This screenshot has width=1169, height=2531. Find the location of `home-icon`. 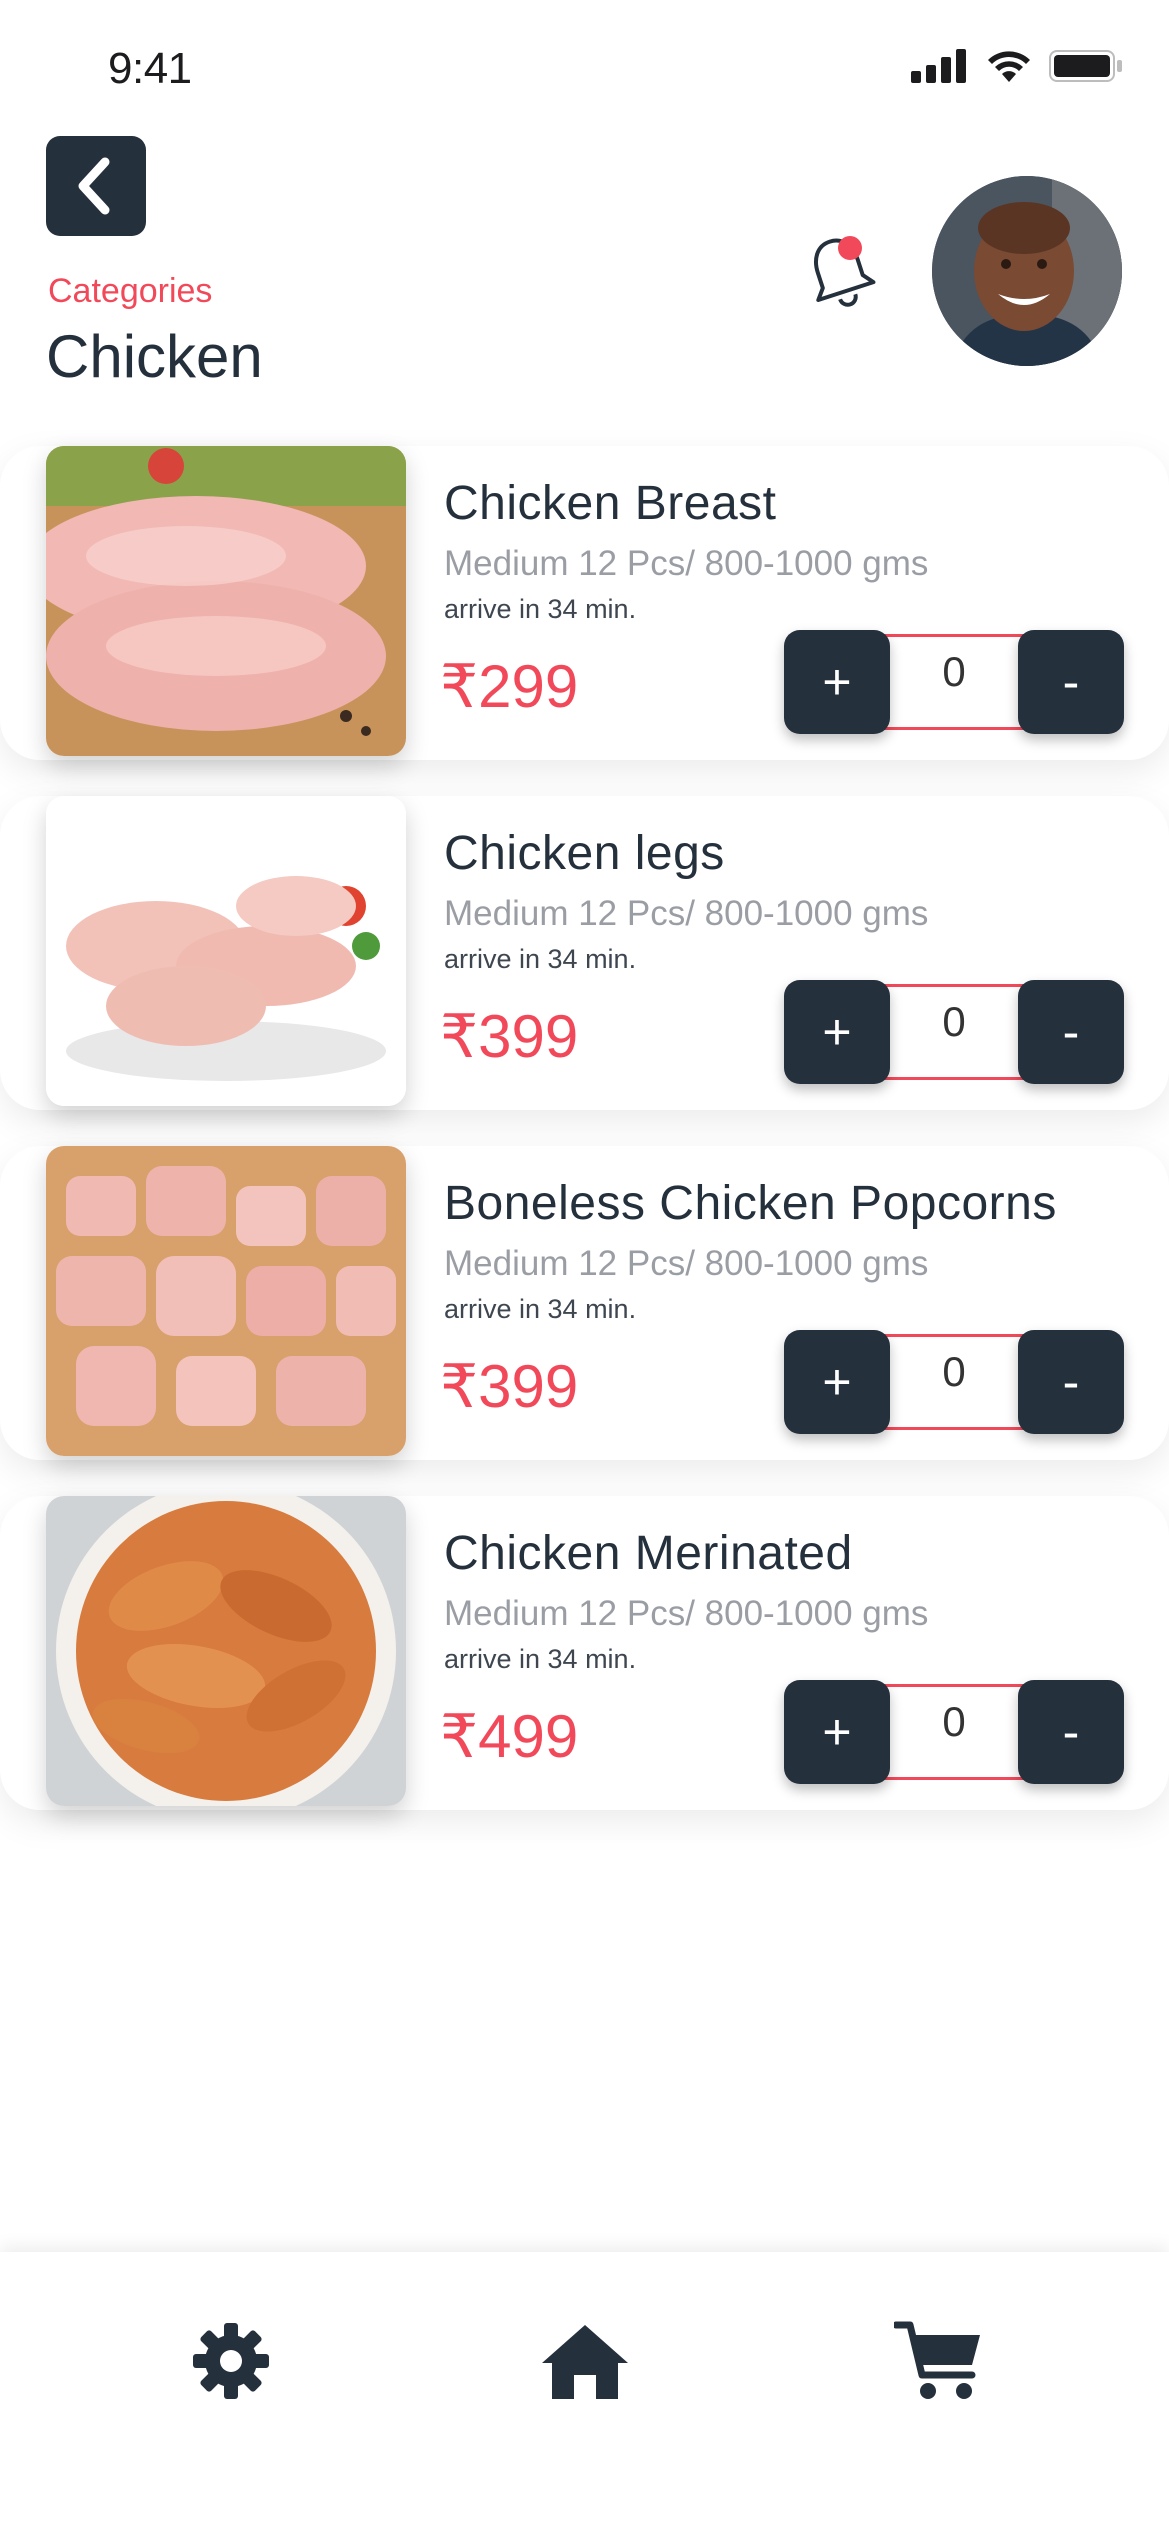

home-icon is located at coordinates (585, 2362).